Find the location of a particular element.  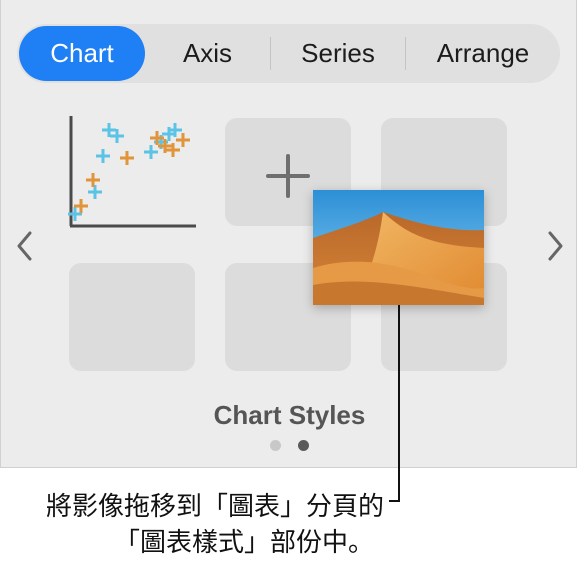

tab-arrange: Arrange is located at coordinates (483, 53).